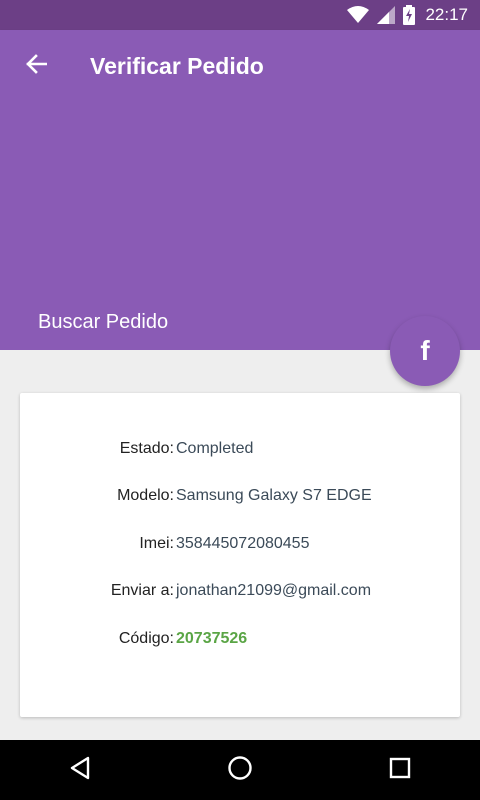  What do you see at coordinates (146, 448) in the screenshot?
I see `status-label: Estado:` at bounding box center [146, 448].